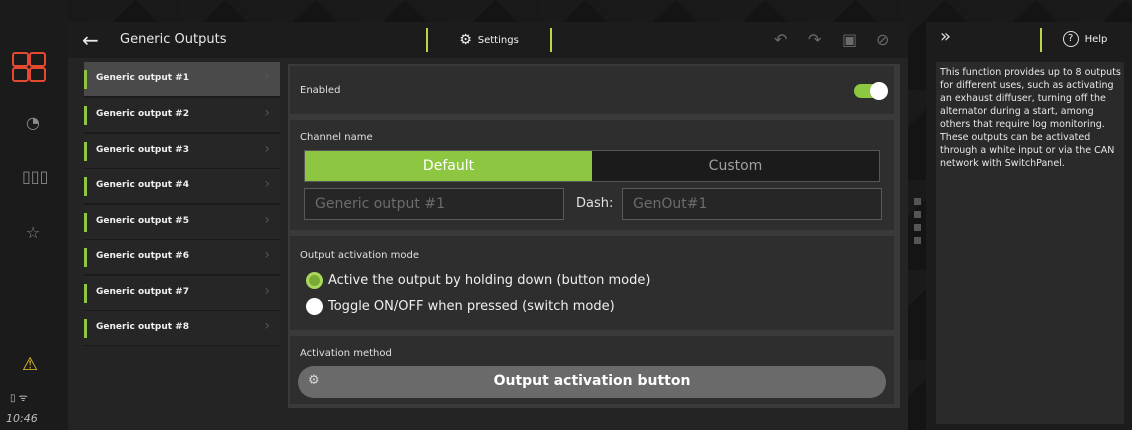  I want to click on redo-icon: ↷, so click(814, 39).